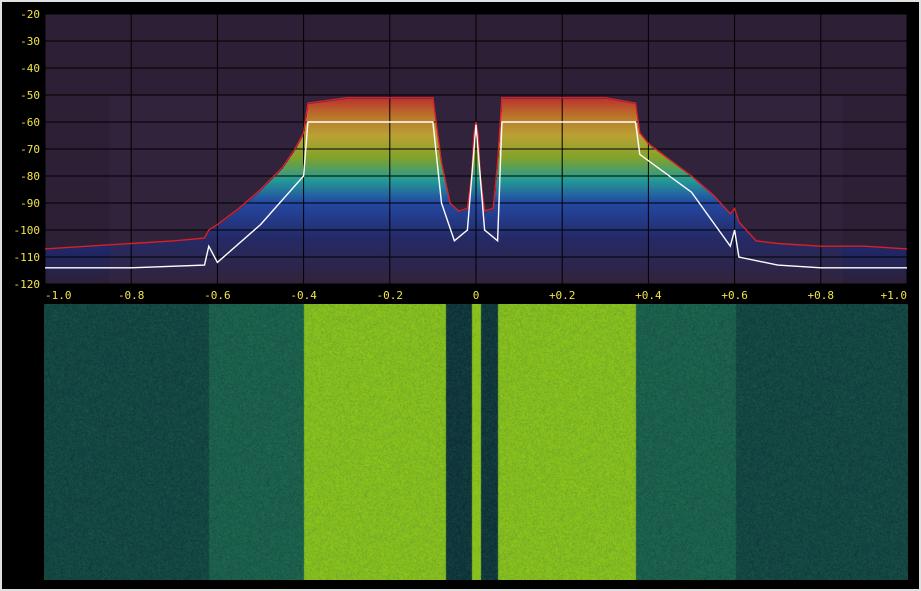 The image size is (921, 591). I want to click on y-tick-label: -80, so click(30, 176).